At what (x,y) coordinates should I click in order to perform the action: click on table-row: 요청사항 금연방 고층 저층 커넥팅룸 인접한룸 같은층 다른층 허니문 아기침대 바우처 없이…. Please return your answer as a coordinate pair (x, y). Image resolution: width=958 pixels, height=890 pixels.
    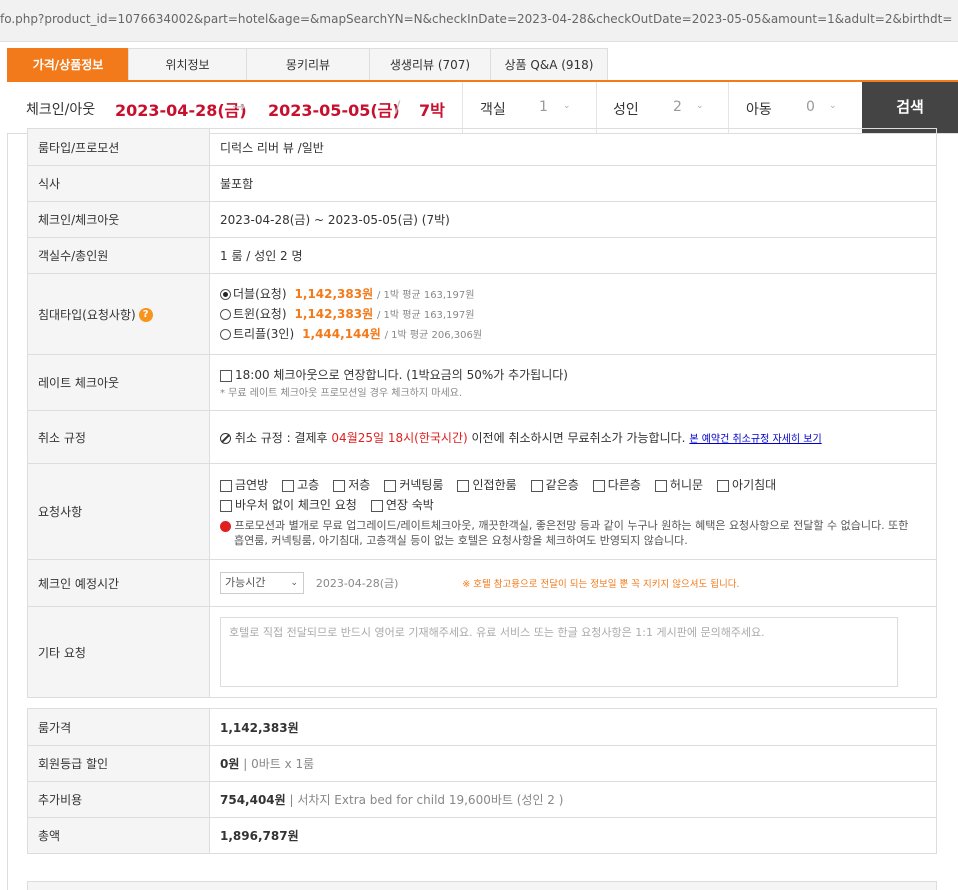
    Looking at the image, I should click on (482, 511).